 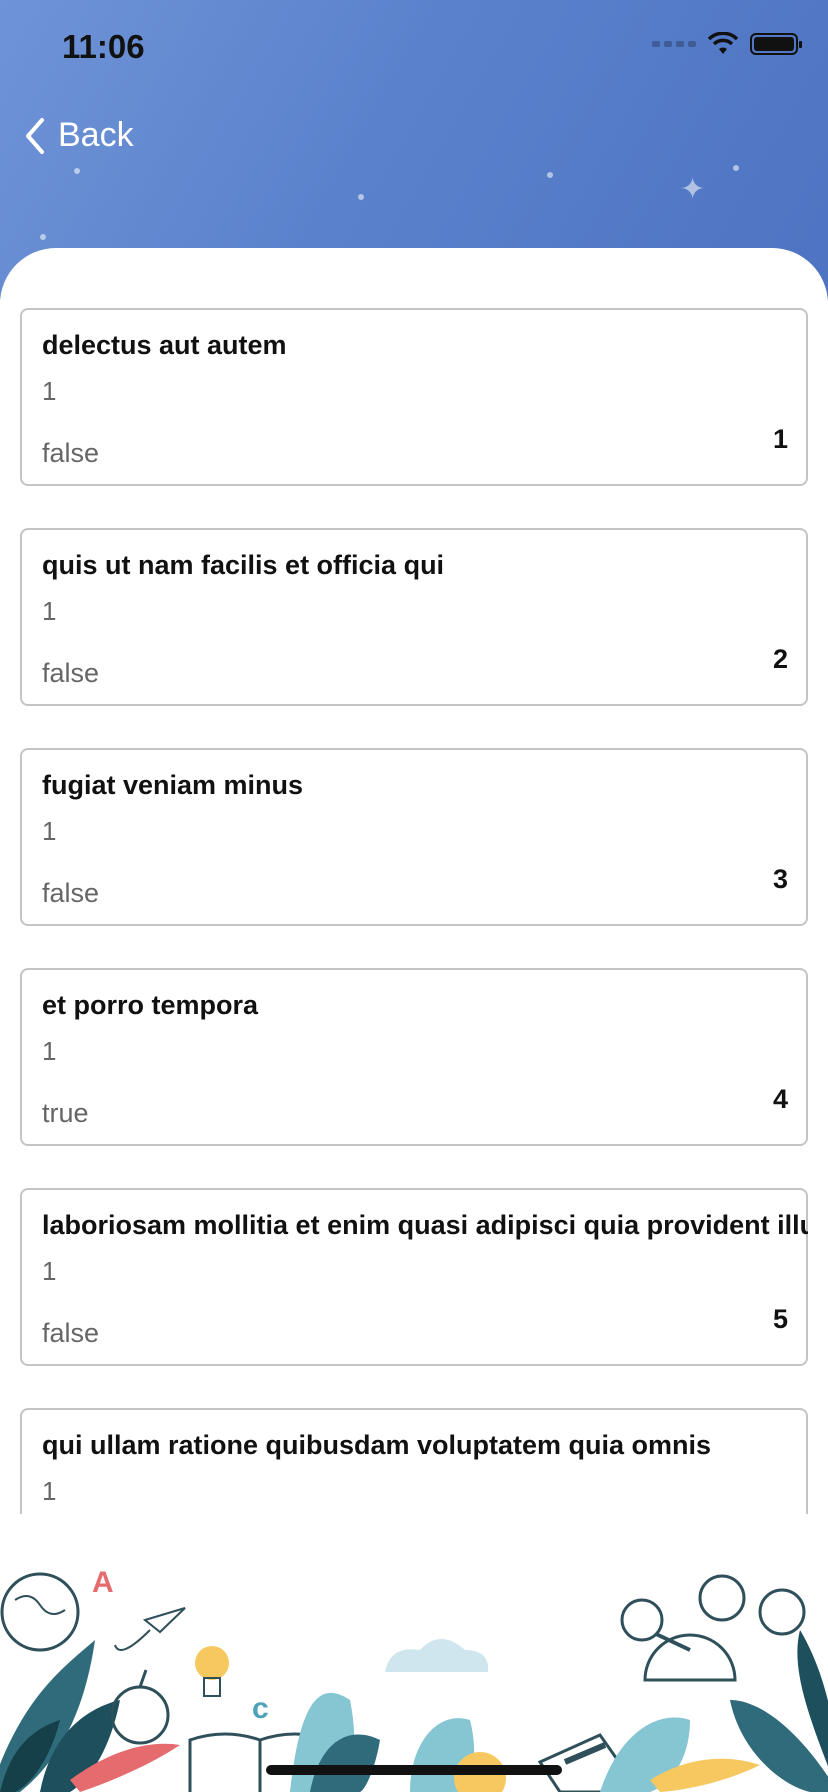 I want to click on footer-letter-a: A, so click(x=103, y=1582).